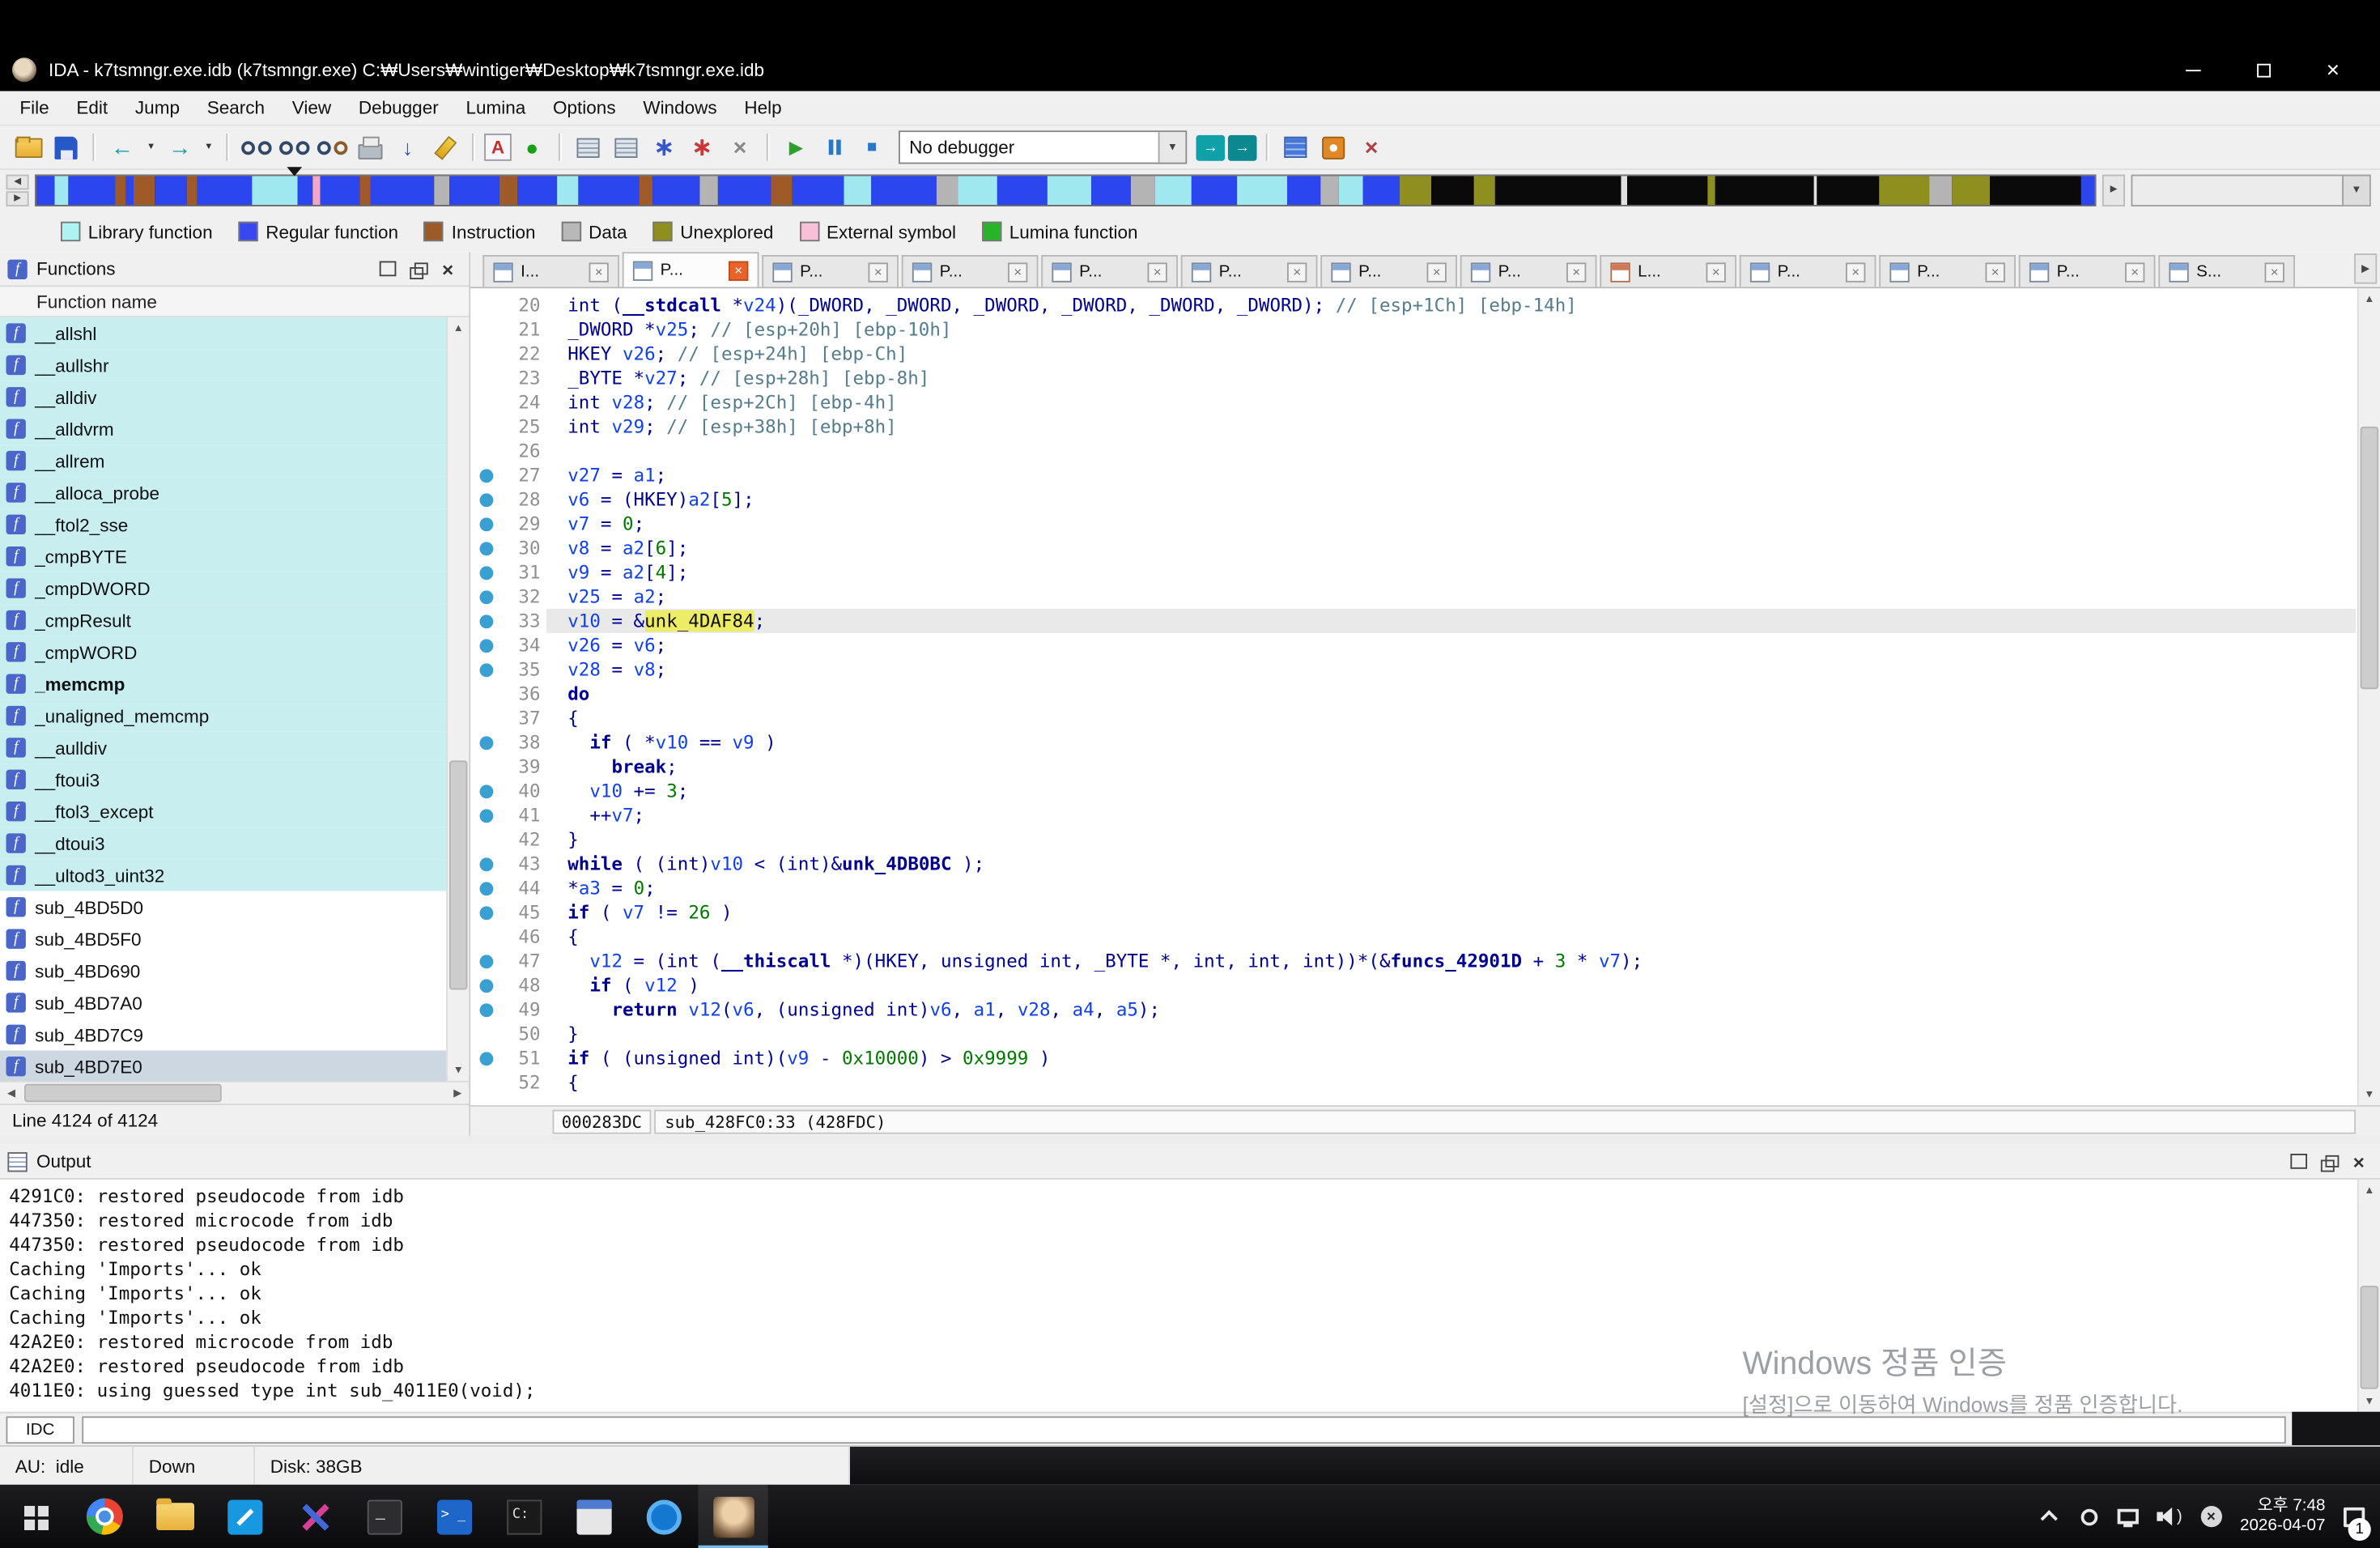  What do you see at coordinates (1413, 378) in the screenshot?
I see `code-line-23: 23 _BYTE *v27; // [esp+28h] [ebp-8h]` at bounding box center [1413, 378].